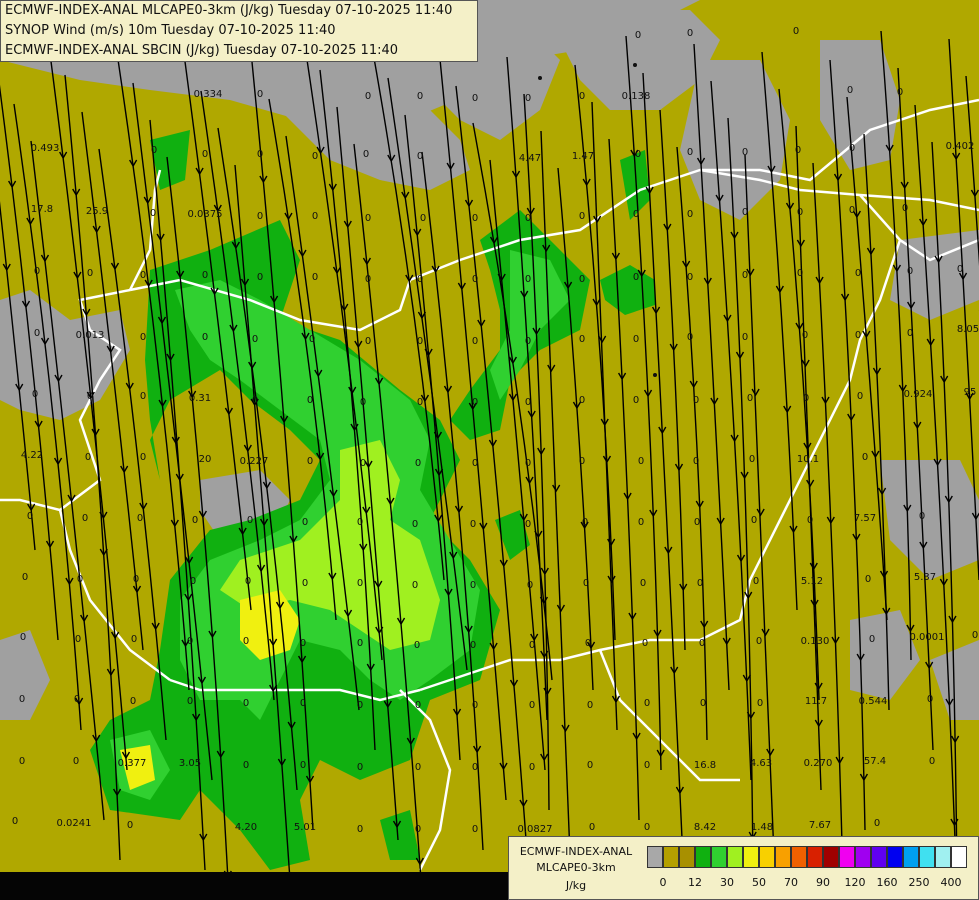  Describe the element at coordinates (761, 763) in the screenshot. I see `sbcin-value-label: 4.63` at that location.